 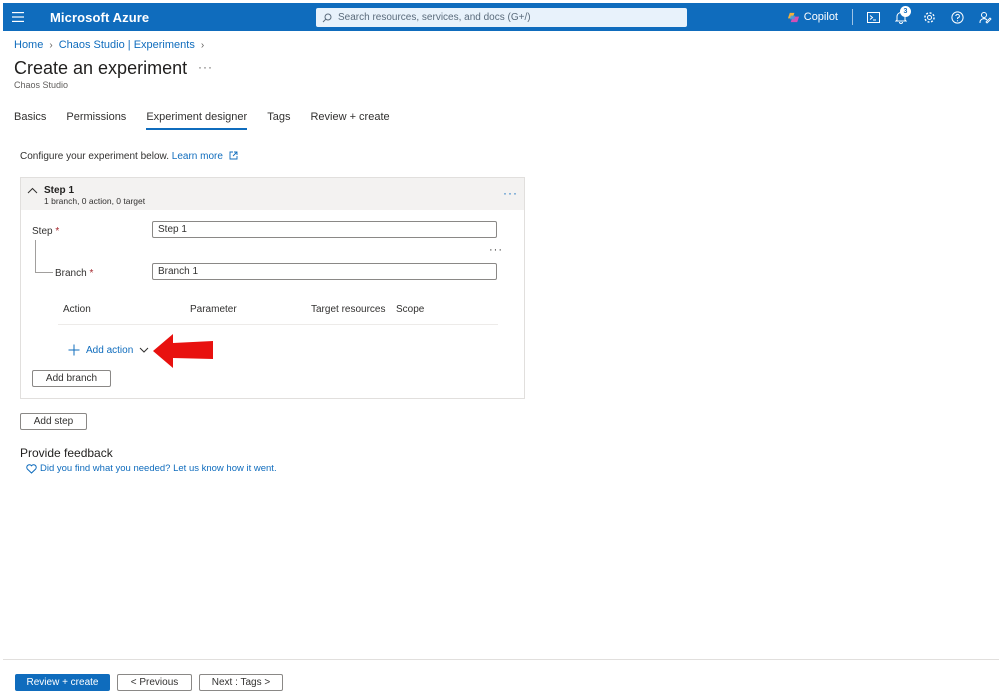 I want to click on step-more-icon: ···, so click(x=510, y=193).